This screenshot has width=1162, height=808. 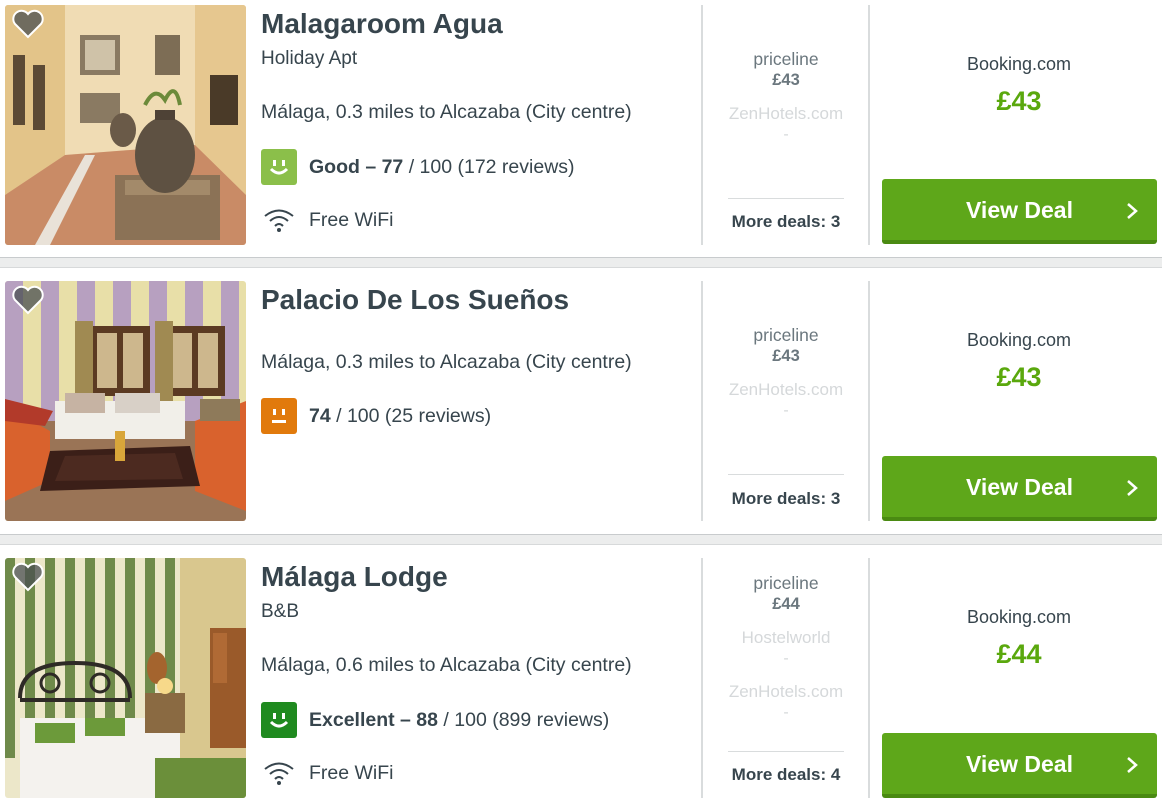 What do you see at coordinates (489, 166) in the screenshot?
I see `rating-detail: / 100 (172 reviews)` at bounding box center [489, 166].